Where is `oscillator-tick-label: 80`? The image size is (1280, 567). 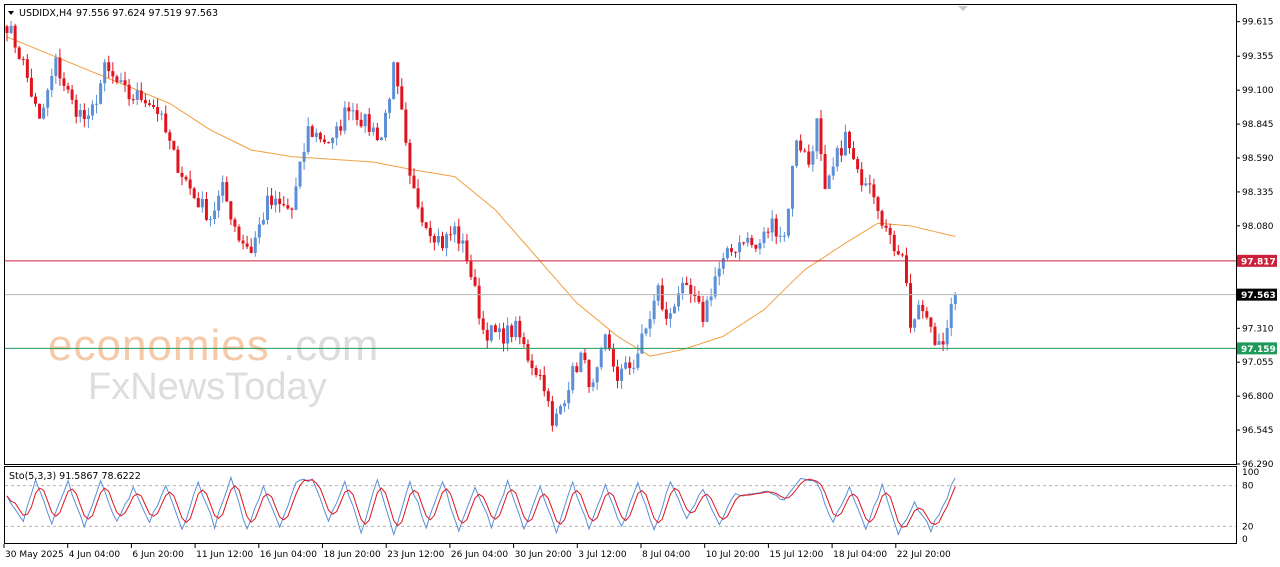
oscillator-tick-label: 80 is located at coordinates (1248, 487).